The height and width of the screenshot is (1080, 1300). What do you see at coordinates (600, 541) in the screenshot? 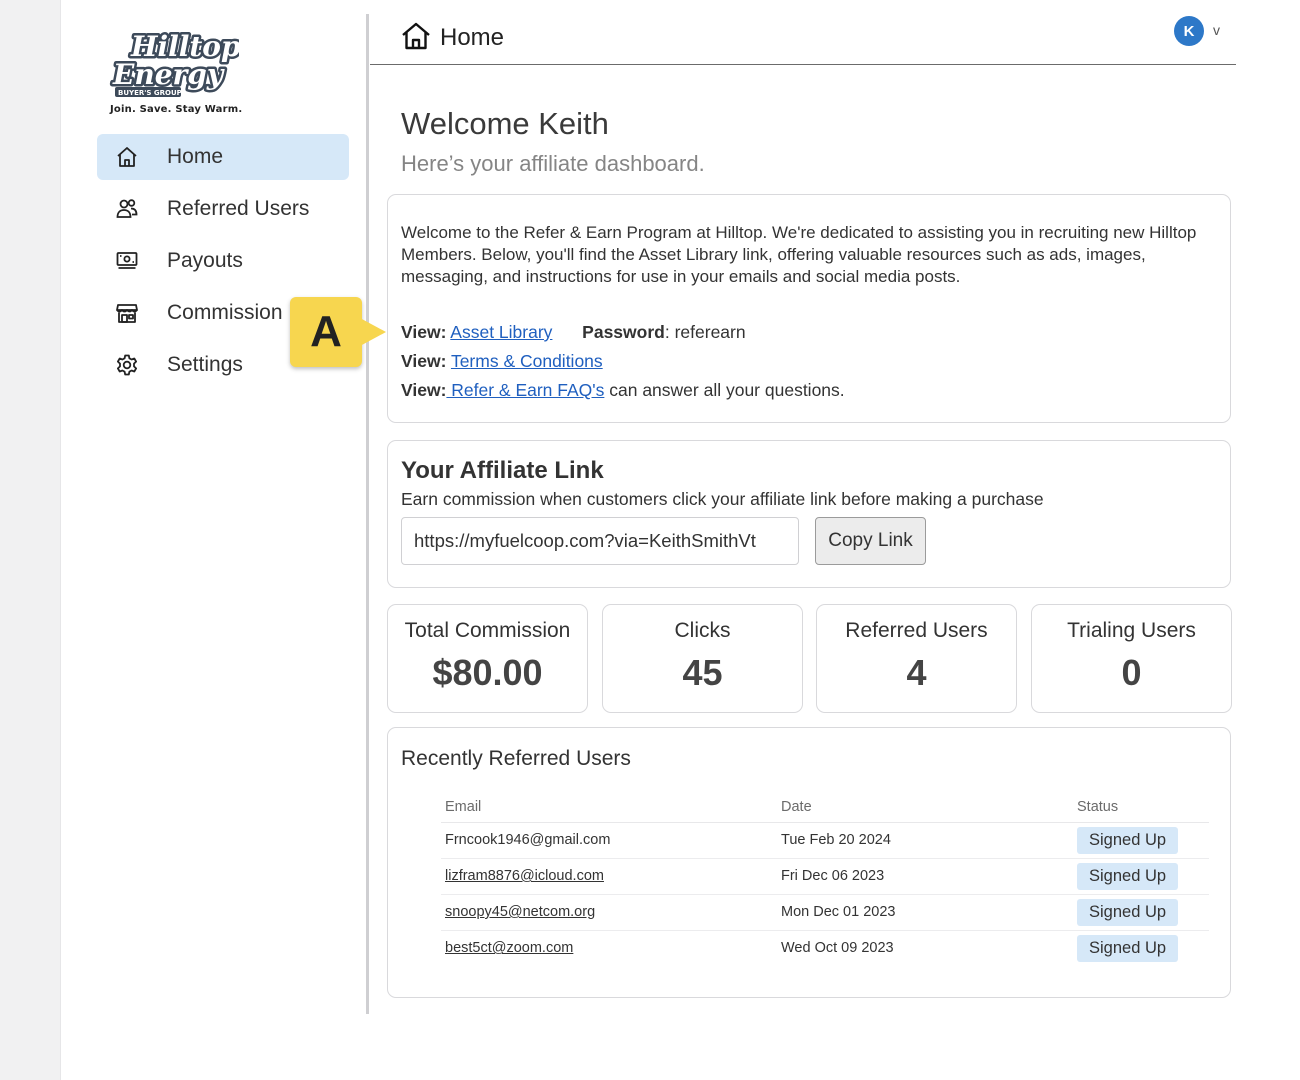
I see `affiliate-link-field` at bounding box center [600, 541].